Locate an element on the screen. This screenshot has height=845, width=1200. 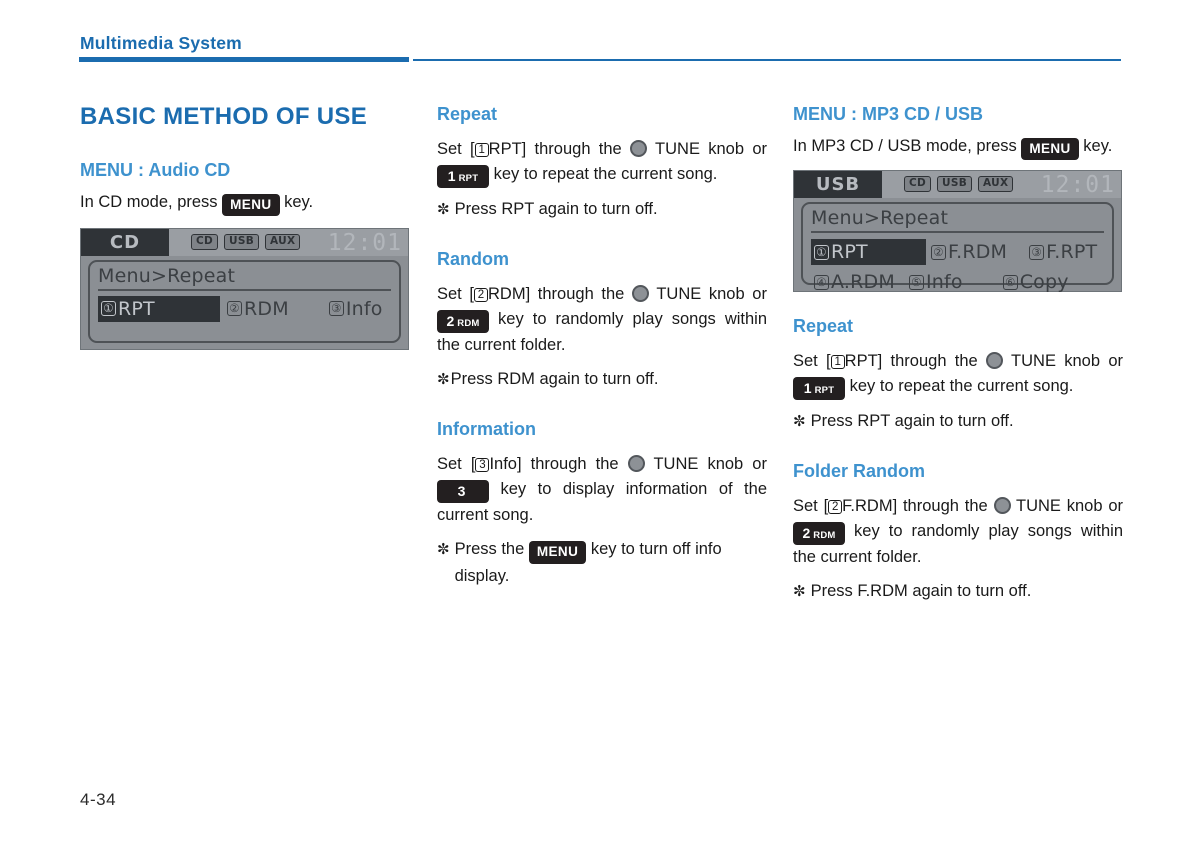
random-note-text: Press RDM again to turn off. is located at coordinates (554, 379).